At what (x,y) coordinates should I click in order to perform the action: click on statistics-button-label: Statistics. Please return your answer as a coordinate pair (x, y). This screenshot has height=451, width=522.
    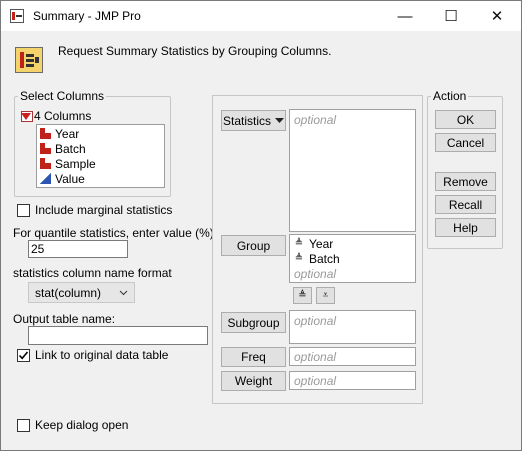
    Looking at the image, I should click on (246, 120).